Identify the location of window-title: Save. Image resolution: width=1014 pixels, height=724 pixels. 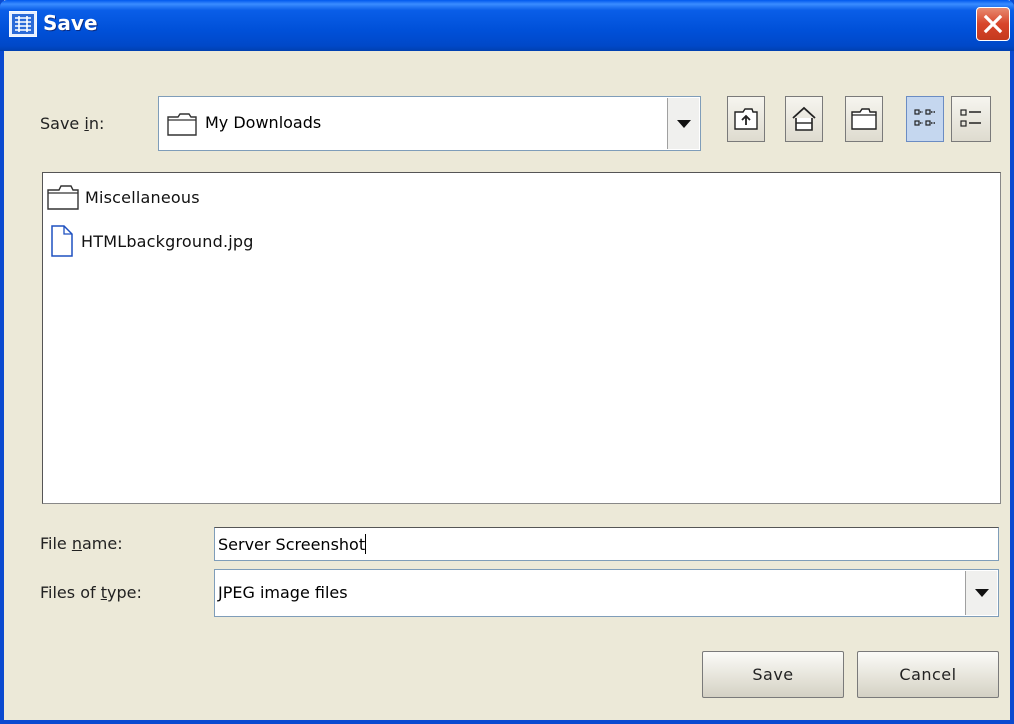
(70, 23).